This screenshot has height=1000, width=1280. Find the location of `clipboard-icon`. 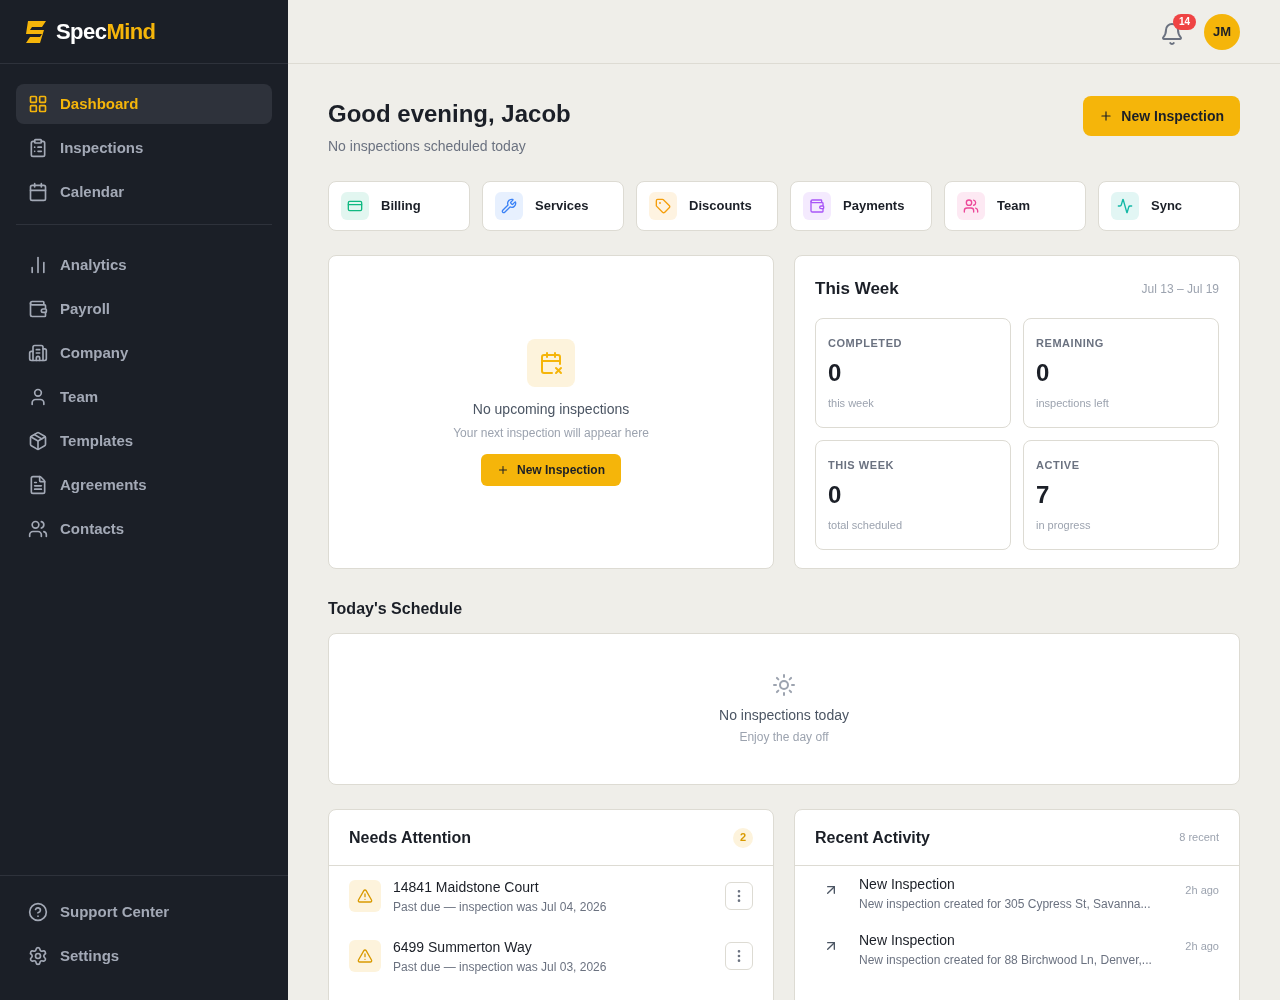

clipboard-icon is located at coordinates (38, 148).